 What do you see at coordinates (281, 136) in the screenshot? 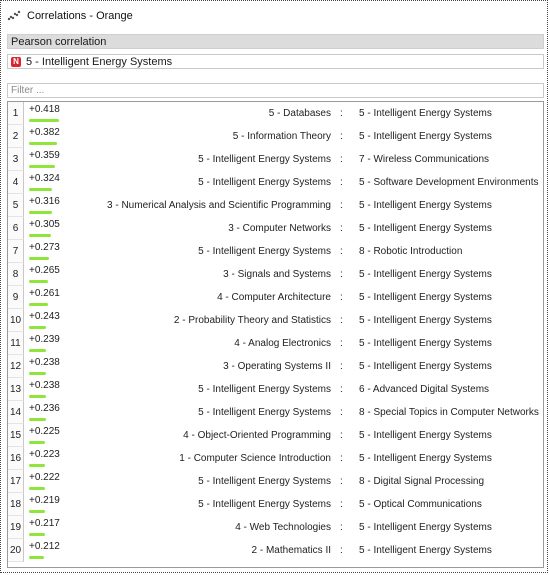
I see `feature-1: 5 - Information Theory` at bounding box center [281, 136].